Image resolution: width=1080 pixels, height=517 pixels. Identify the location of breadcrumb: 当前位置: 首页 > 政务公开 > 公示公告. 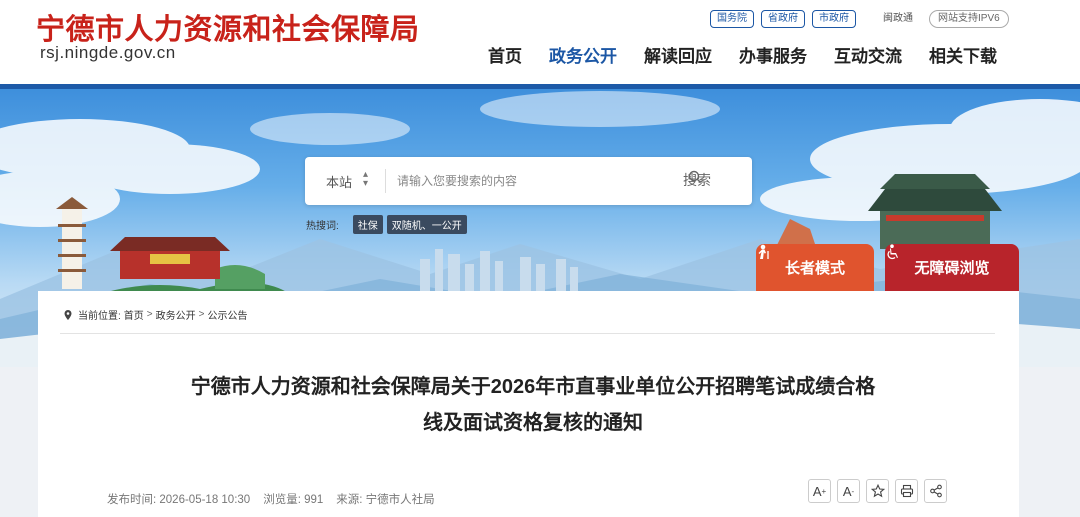
(154, 314).